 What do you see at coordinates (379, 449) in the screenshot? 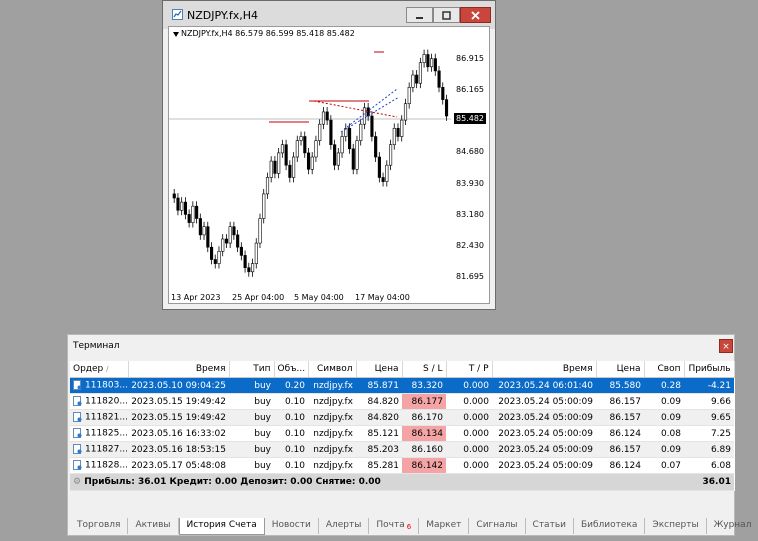
I see `open-price-cell: 85.203` at bounding box center [379, 449].